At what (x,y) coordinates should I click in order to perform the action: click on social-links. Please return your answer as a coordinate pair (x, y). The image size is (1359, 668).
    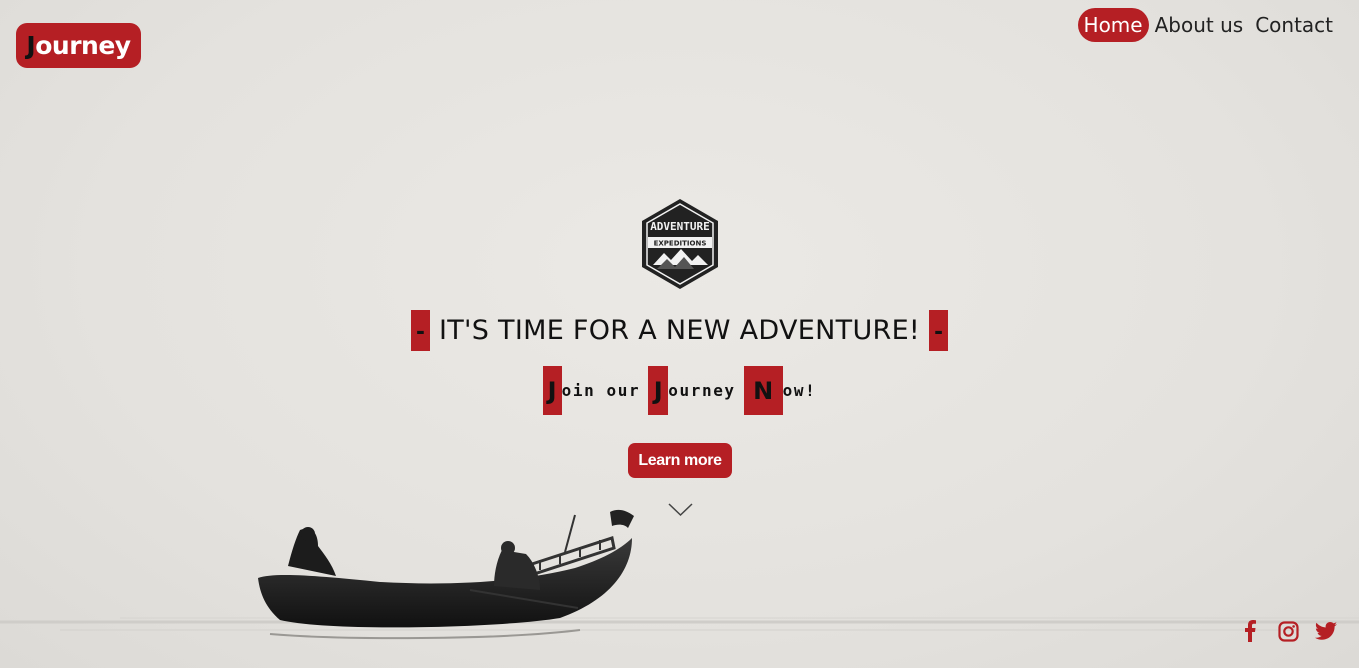
    Looking at the image, I should click on (1288, 631).